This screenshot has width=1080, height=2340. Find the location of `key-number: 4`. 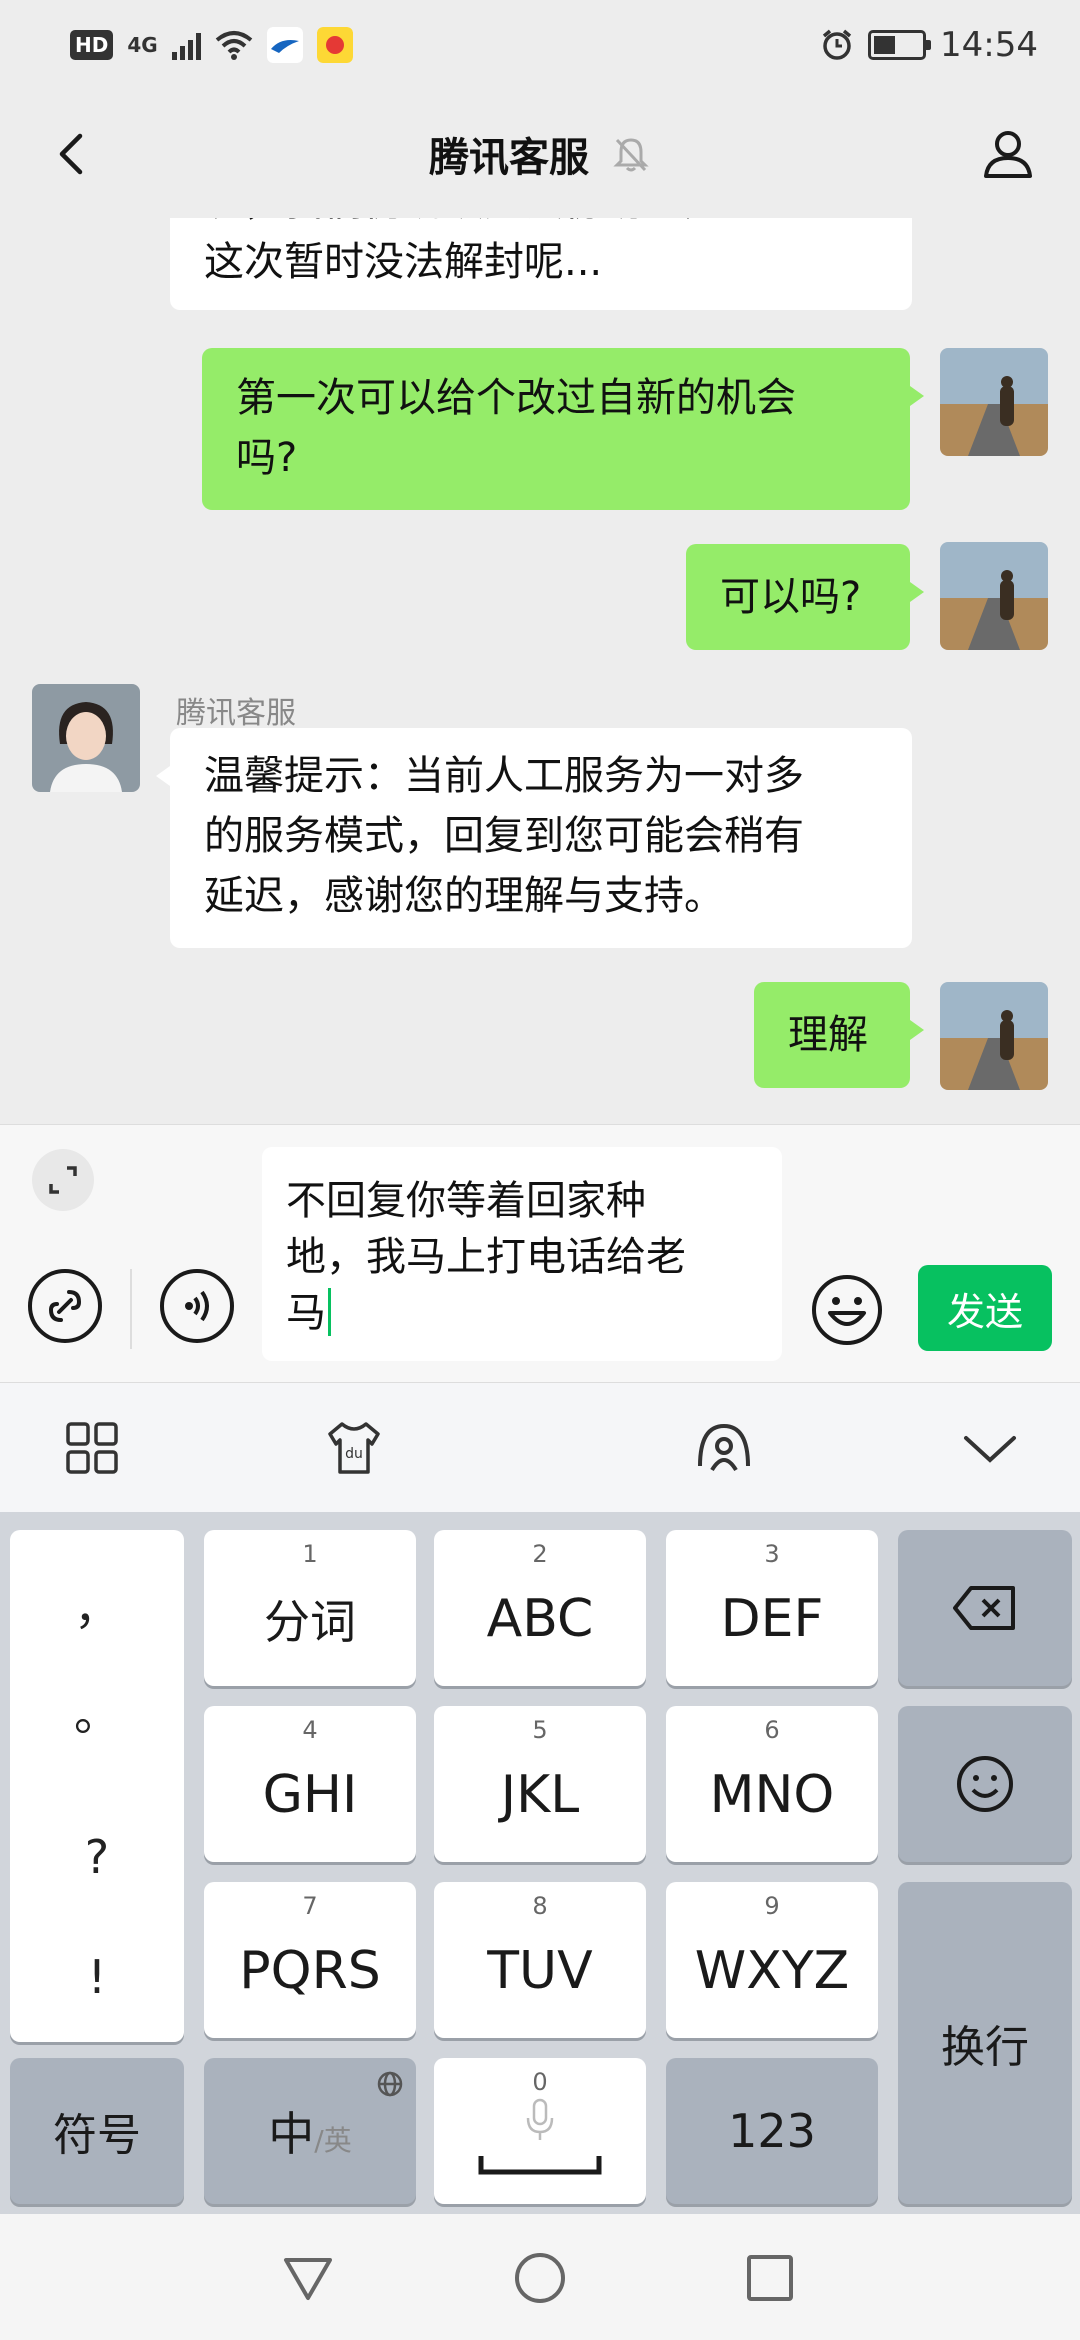

key-number: 4 is located at coordinates (310, 1730).